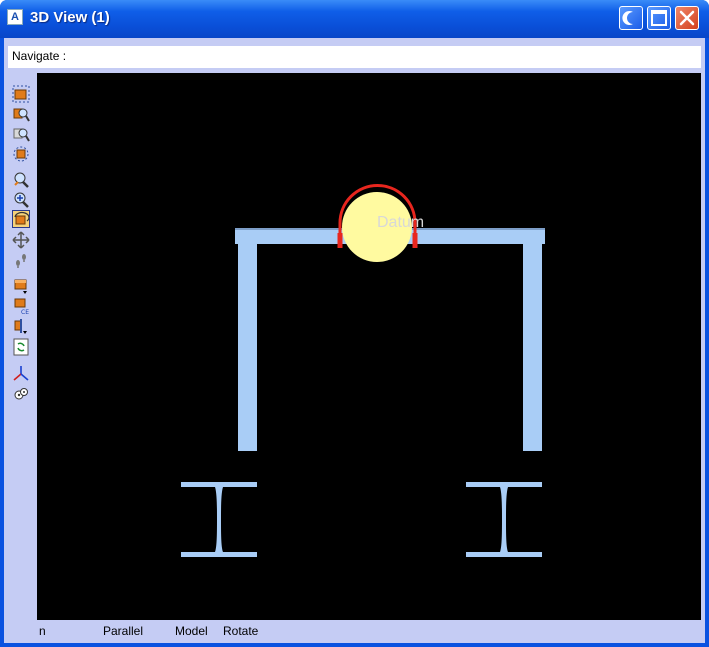 This screenshot has width=709, height=647. Describe the element at coordinates (25, 312) in the screenshot. I see `svg-text: CE` at that location.